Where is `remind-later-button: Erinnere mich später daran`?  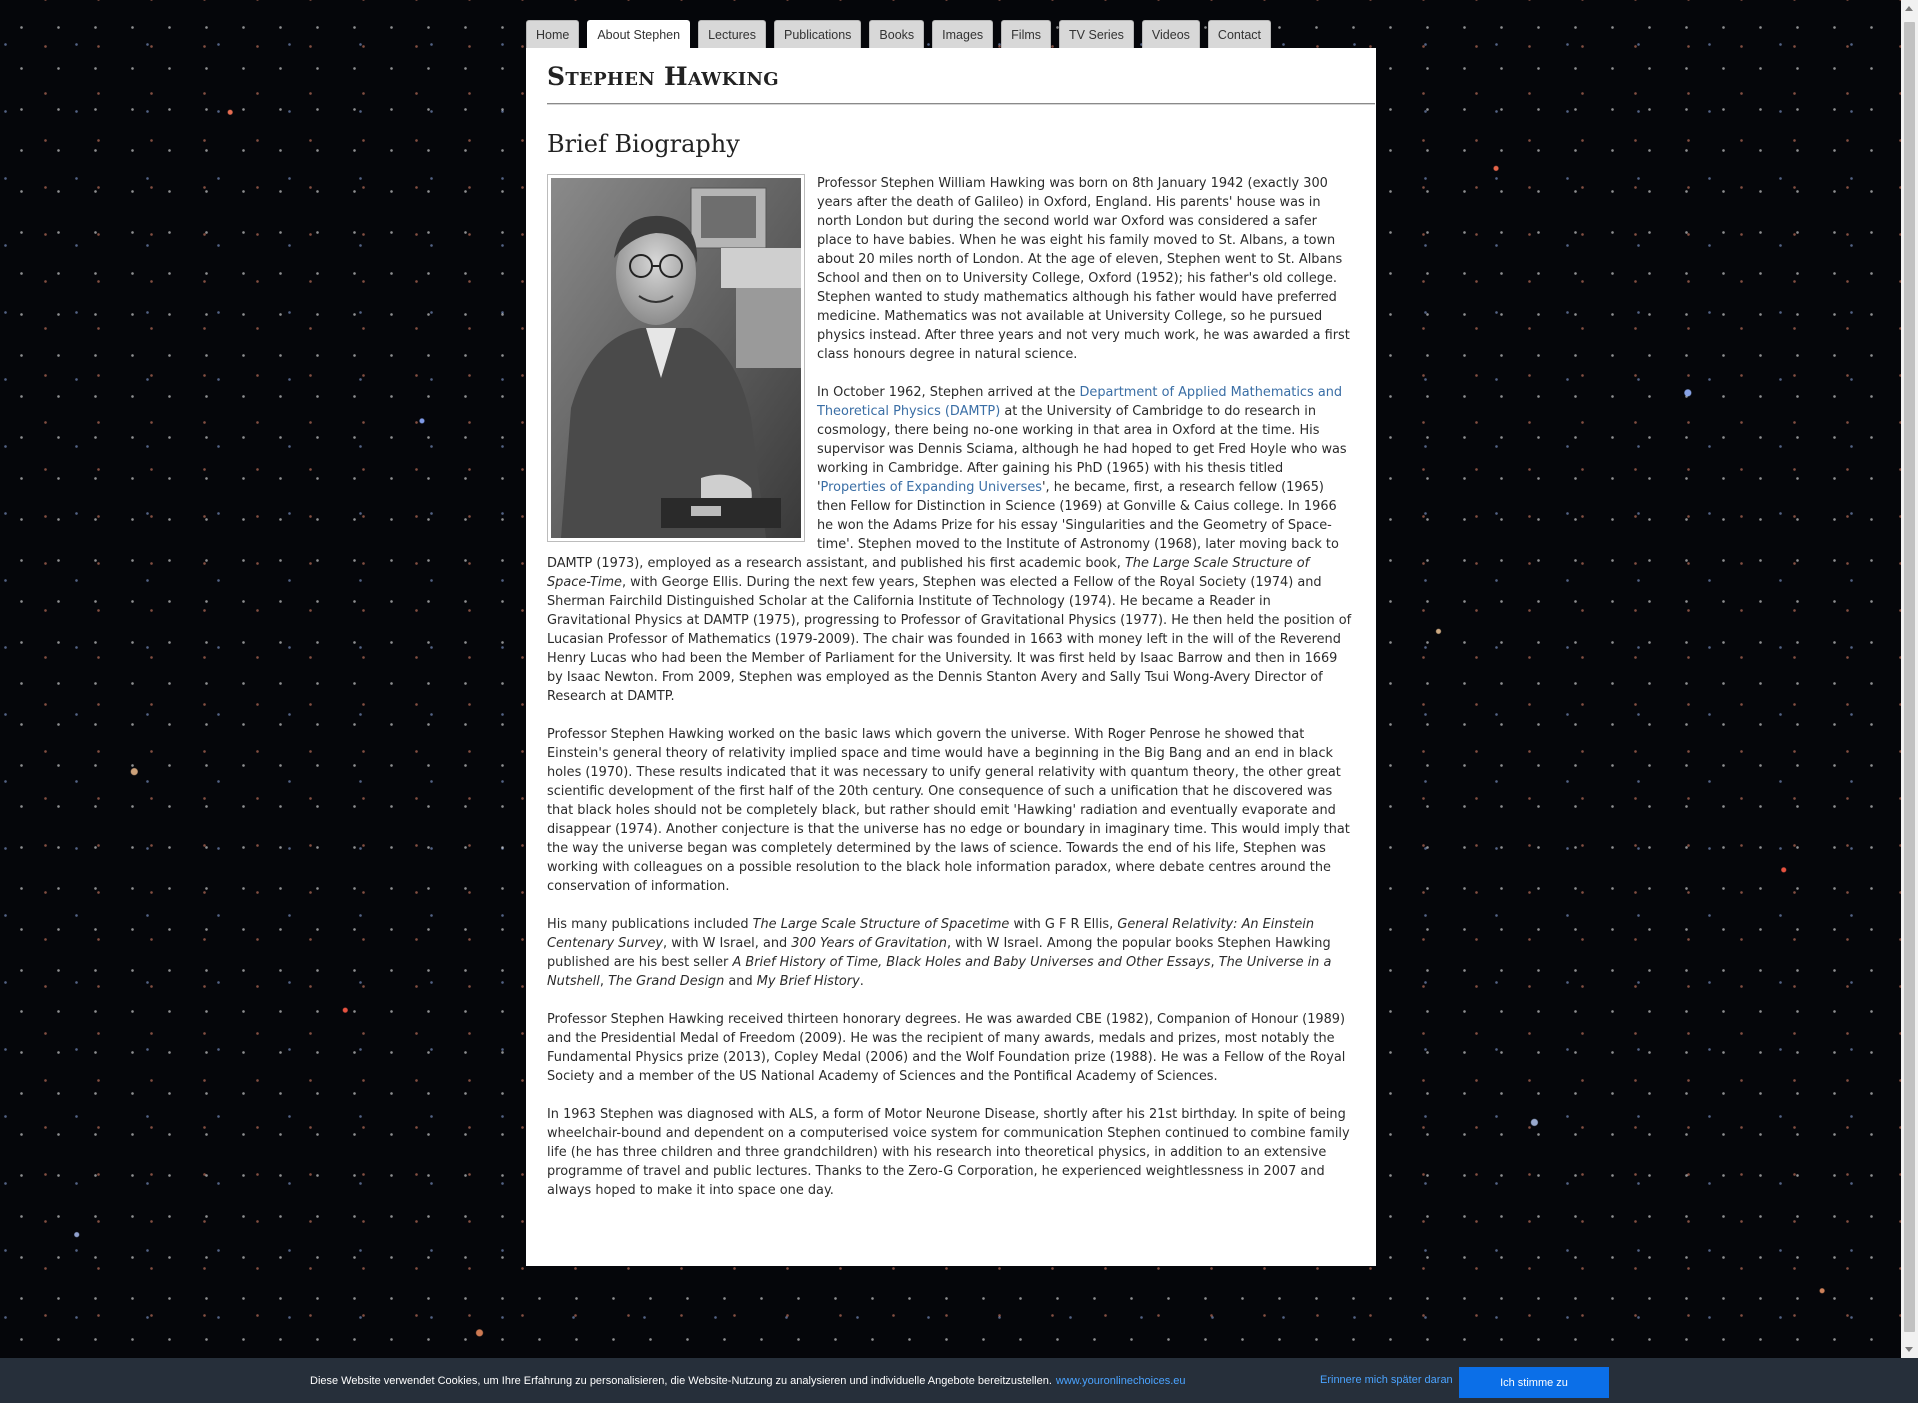
remind-later-button: Erinnere mich später daran is located at coordinates (1386, 1380).